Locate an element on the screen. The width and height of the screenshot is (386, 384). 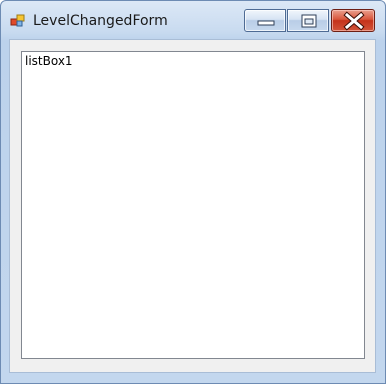
form-app-icon is located at coordinates (18, 21).